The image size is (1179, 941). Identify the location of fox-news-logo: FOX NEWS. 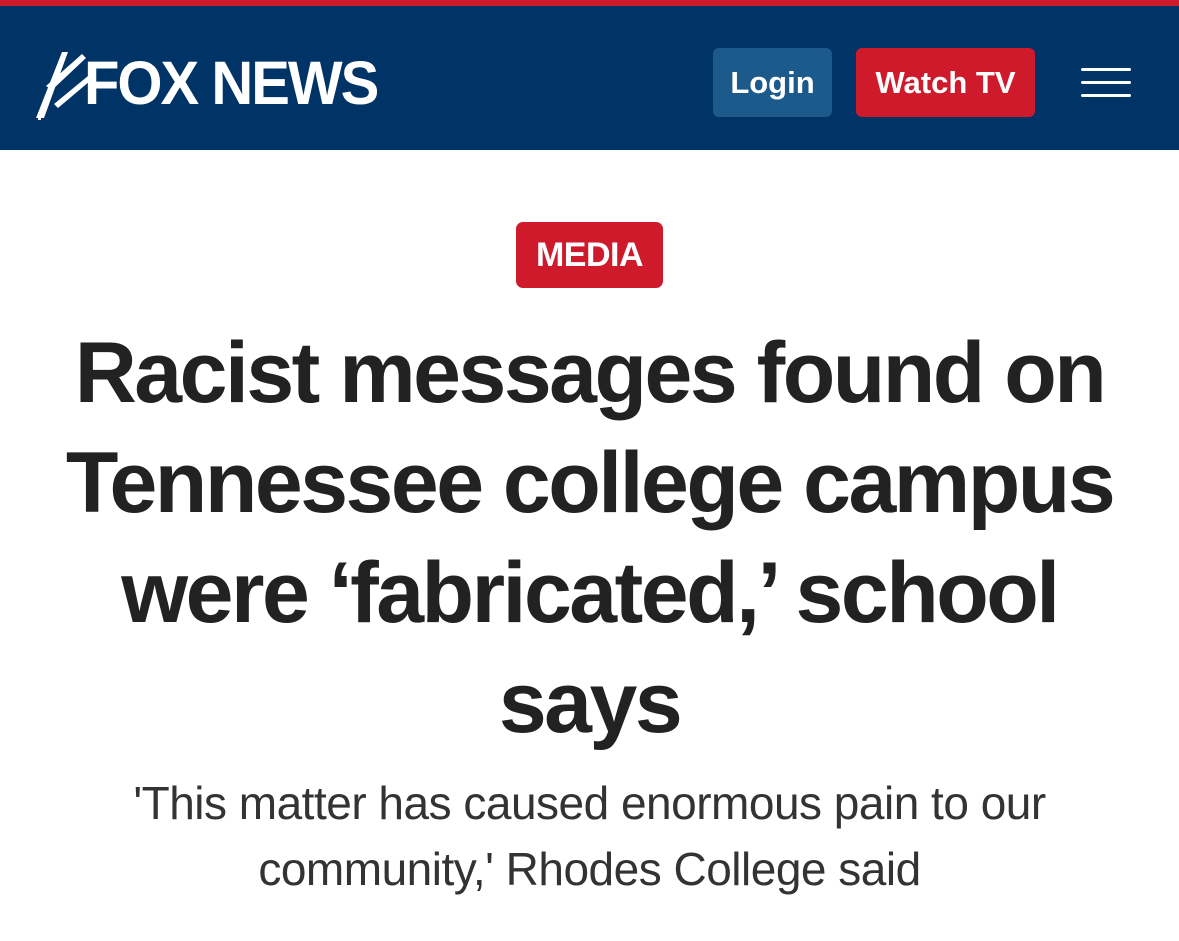
(212, 84).